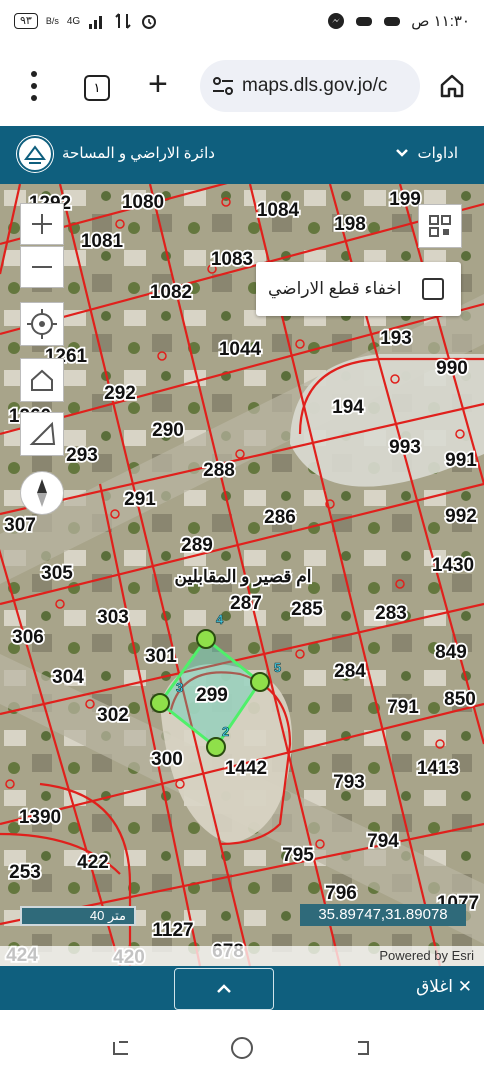 This screenshot has width=484, height=1080. What do you see at coordinates (336, 21) in the screenshot?
I see `messenger-icon` at bounding box center [336, 21].